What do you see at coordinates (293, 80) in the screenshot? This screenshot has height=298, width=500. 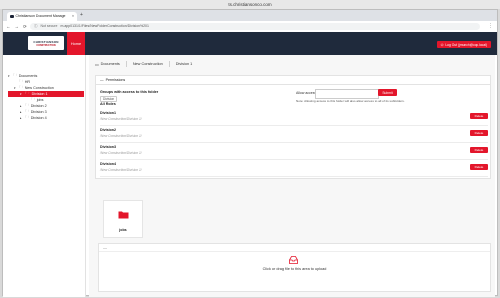 I see `permissions-header: — Permissions` at bounding box center [293, 80].